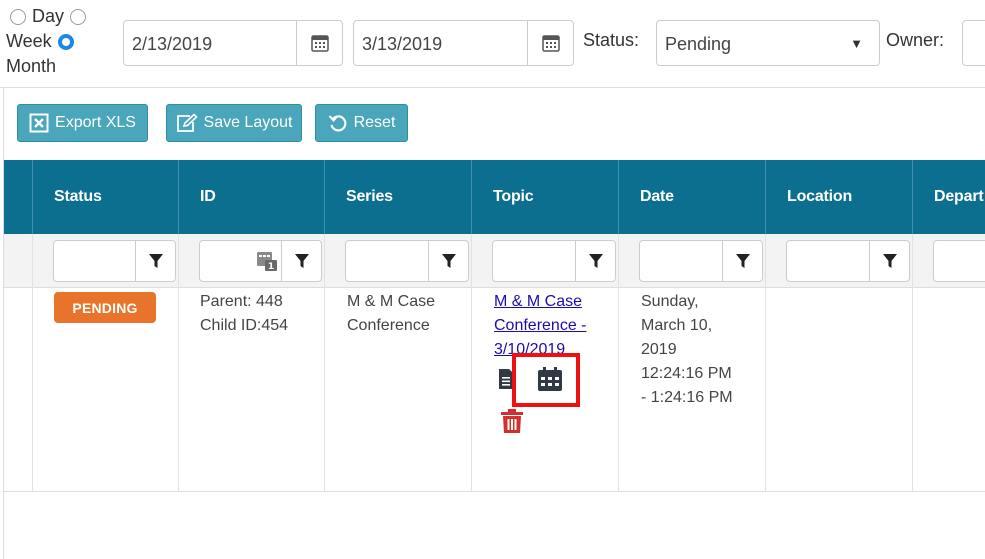  What do you see at coordinates (337, 123) in the screenshot?
I see `refresh-icon` at bounding box center [337, 123].